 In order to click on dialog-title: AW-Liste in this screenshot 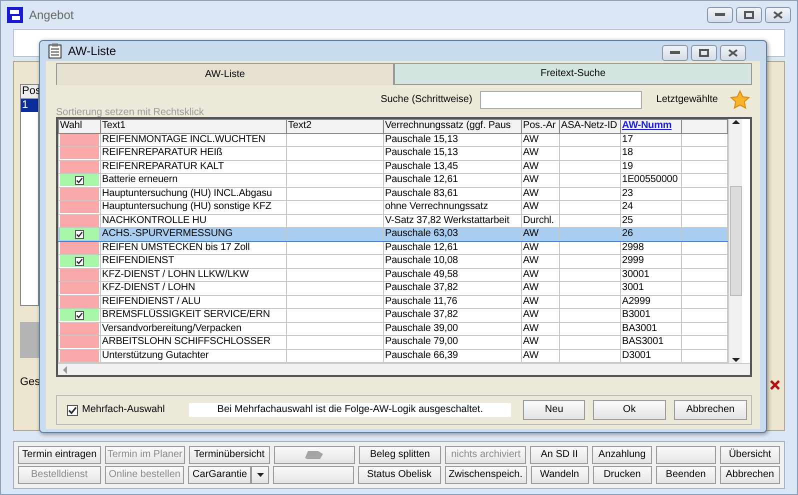, I will do `click(92, 51)`.